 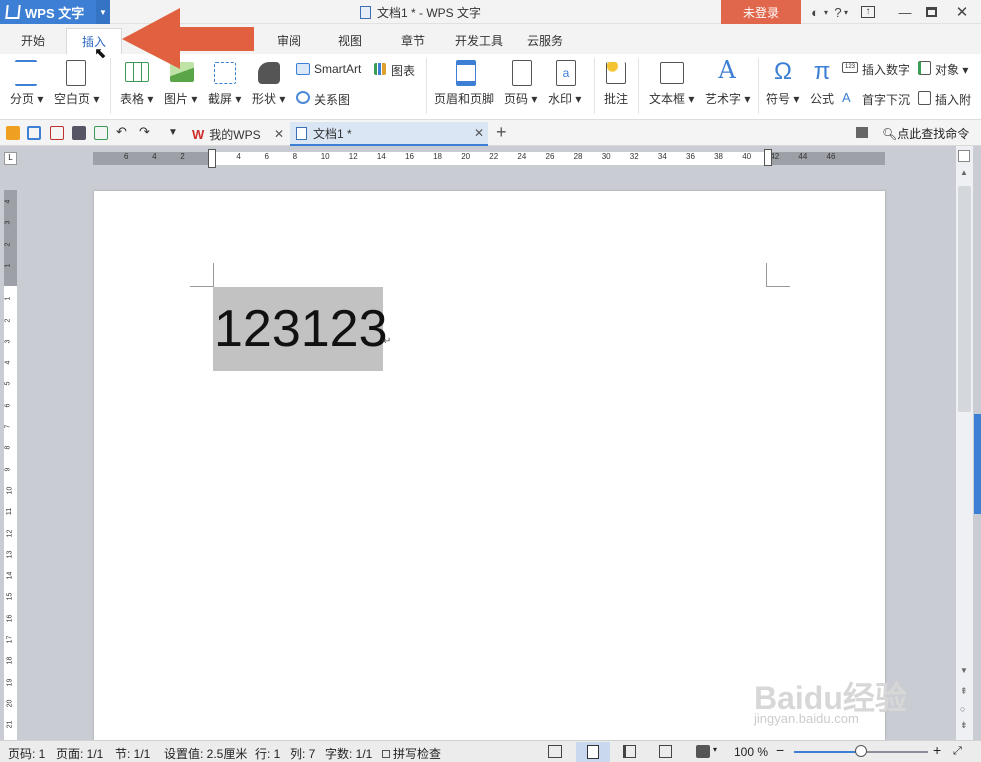 I want to click on object-label: 对象, so click(x=947, y=70).